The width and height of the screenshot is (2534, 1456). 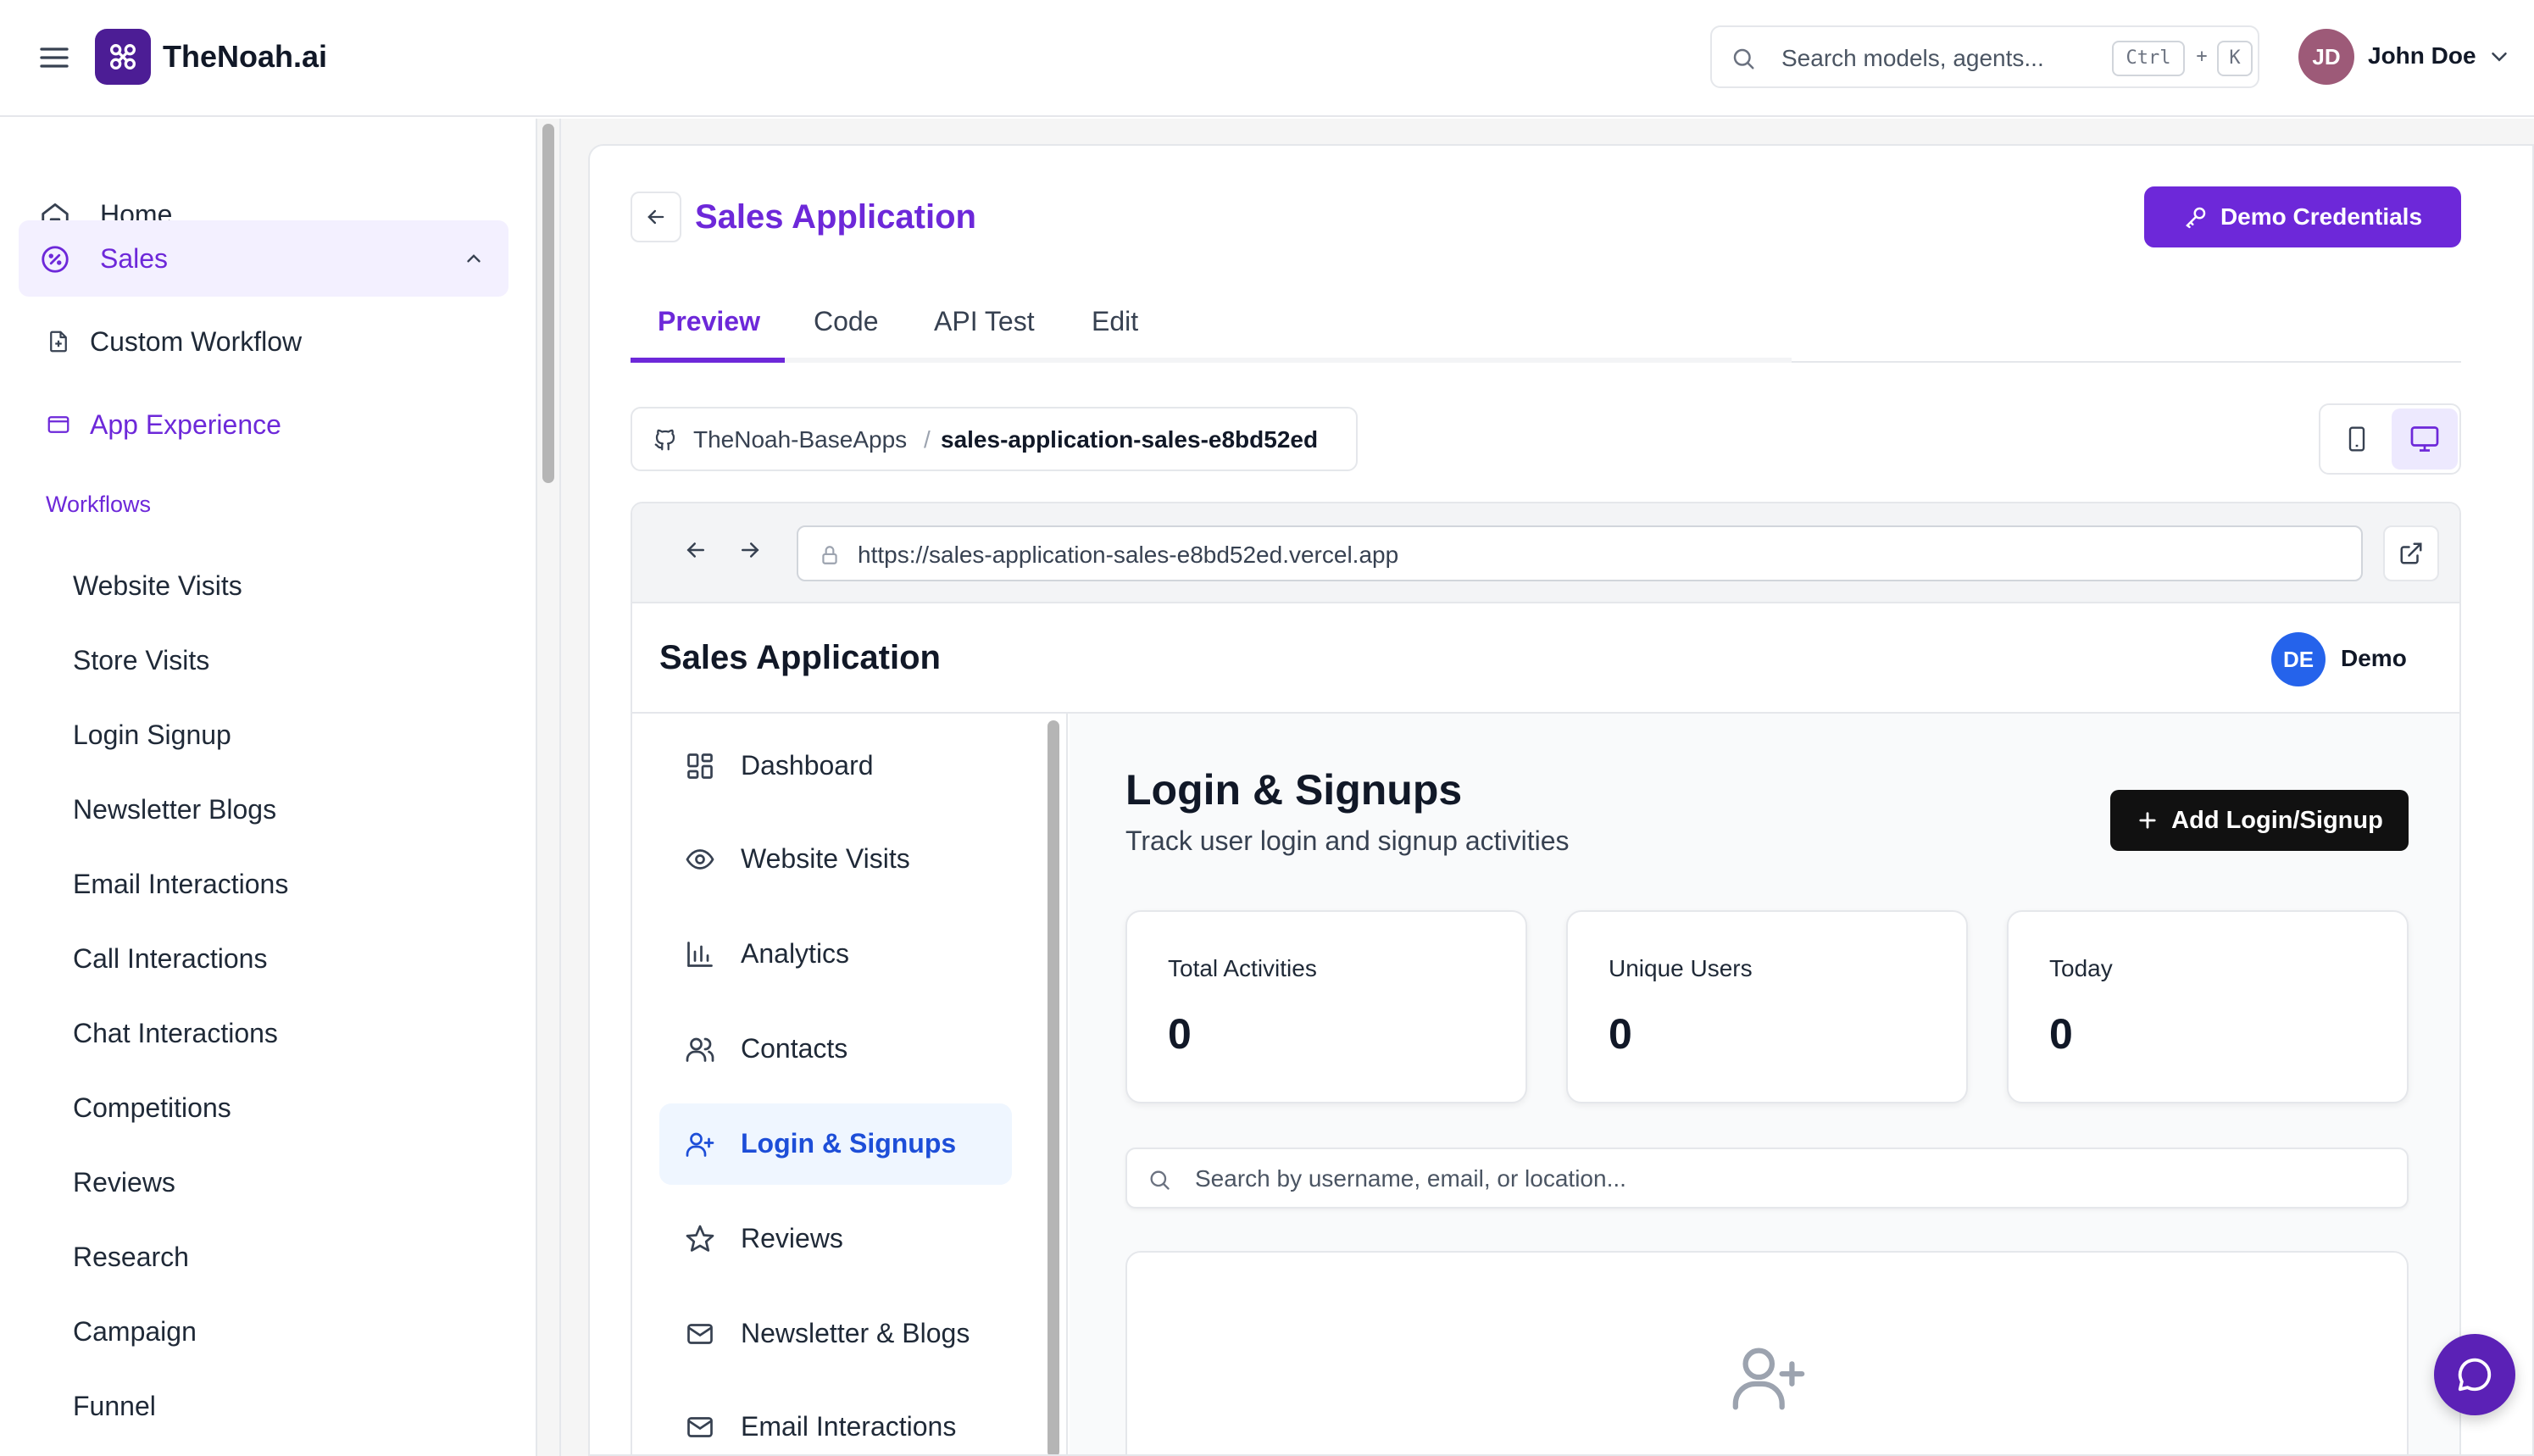 What do you see at coordinates (1545, 658) in the screenshot?
I see `preview-app-header: Sales Application DE Demo` at bounding box center [1545, 658].